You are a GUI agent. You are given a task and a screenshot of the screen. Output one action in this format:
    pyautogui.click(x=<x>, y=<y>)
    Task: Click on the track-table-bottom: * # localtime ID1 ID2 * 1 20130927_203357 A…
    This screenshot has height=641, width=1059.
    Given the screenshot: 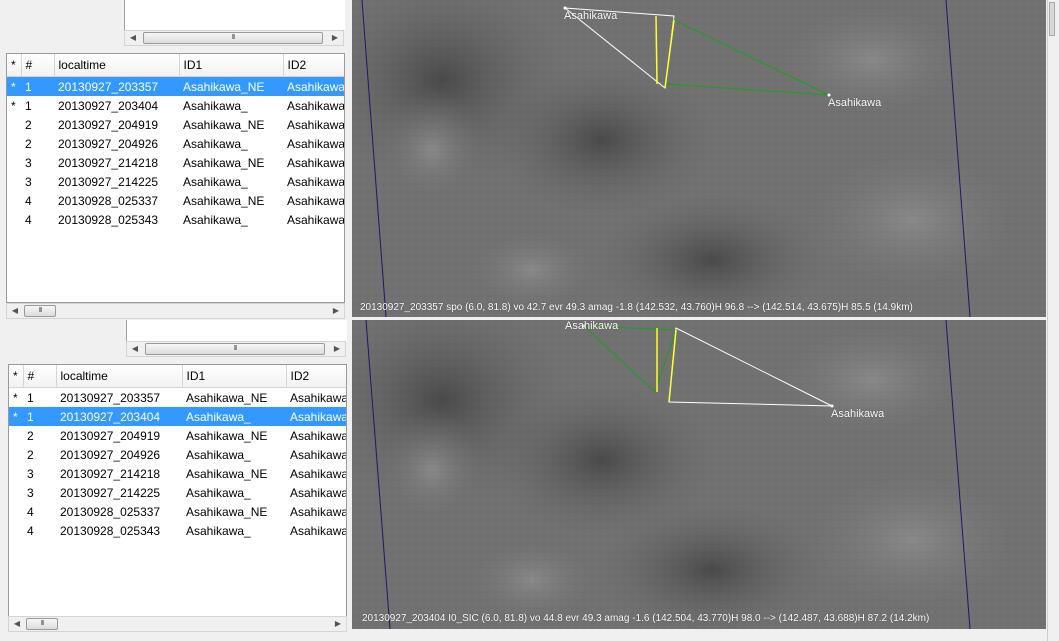 What is the action you would take?
    pyautogui.click(x=177, y=490)
    